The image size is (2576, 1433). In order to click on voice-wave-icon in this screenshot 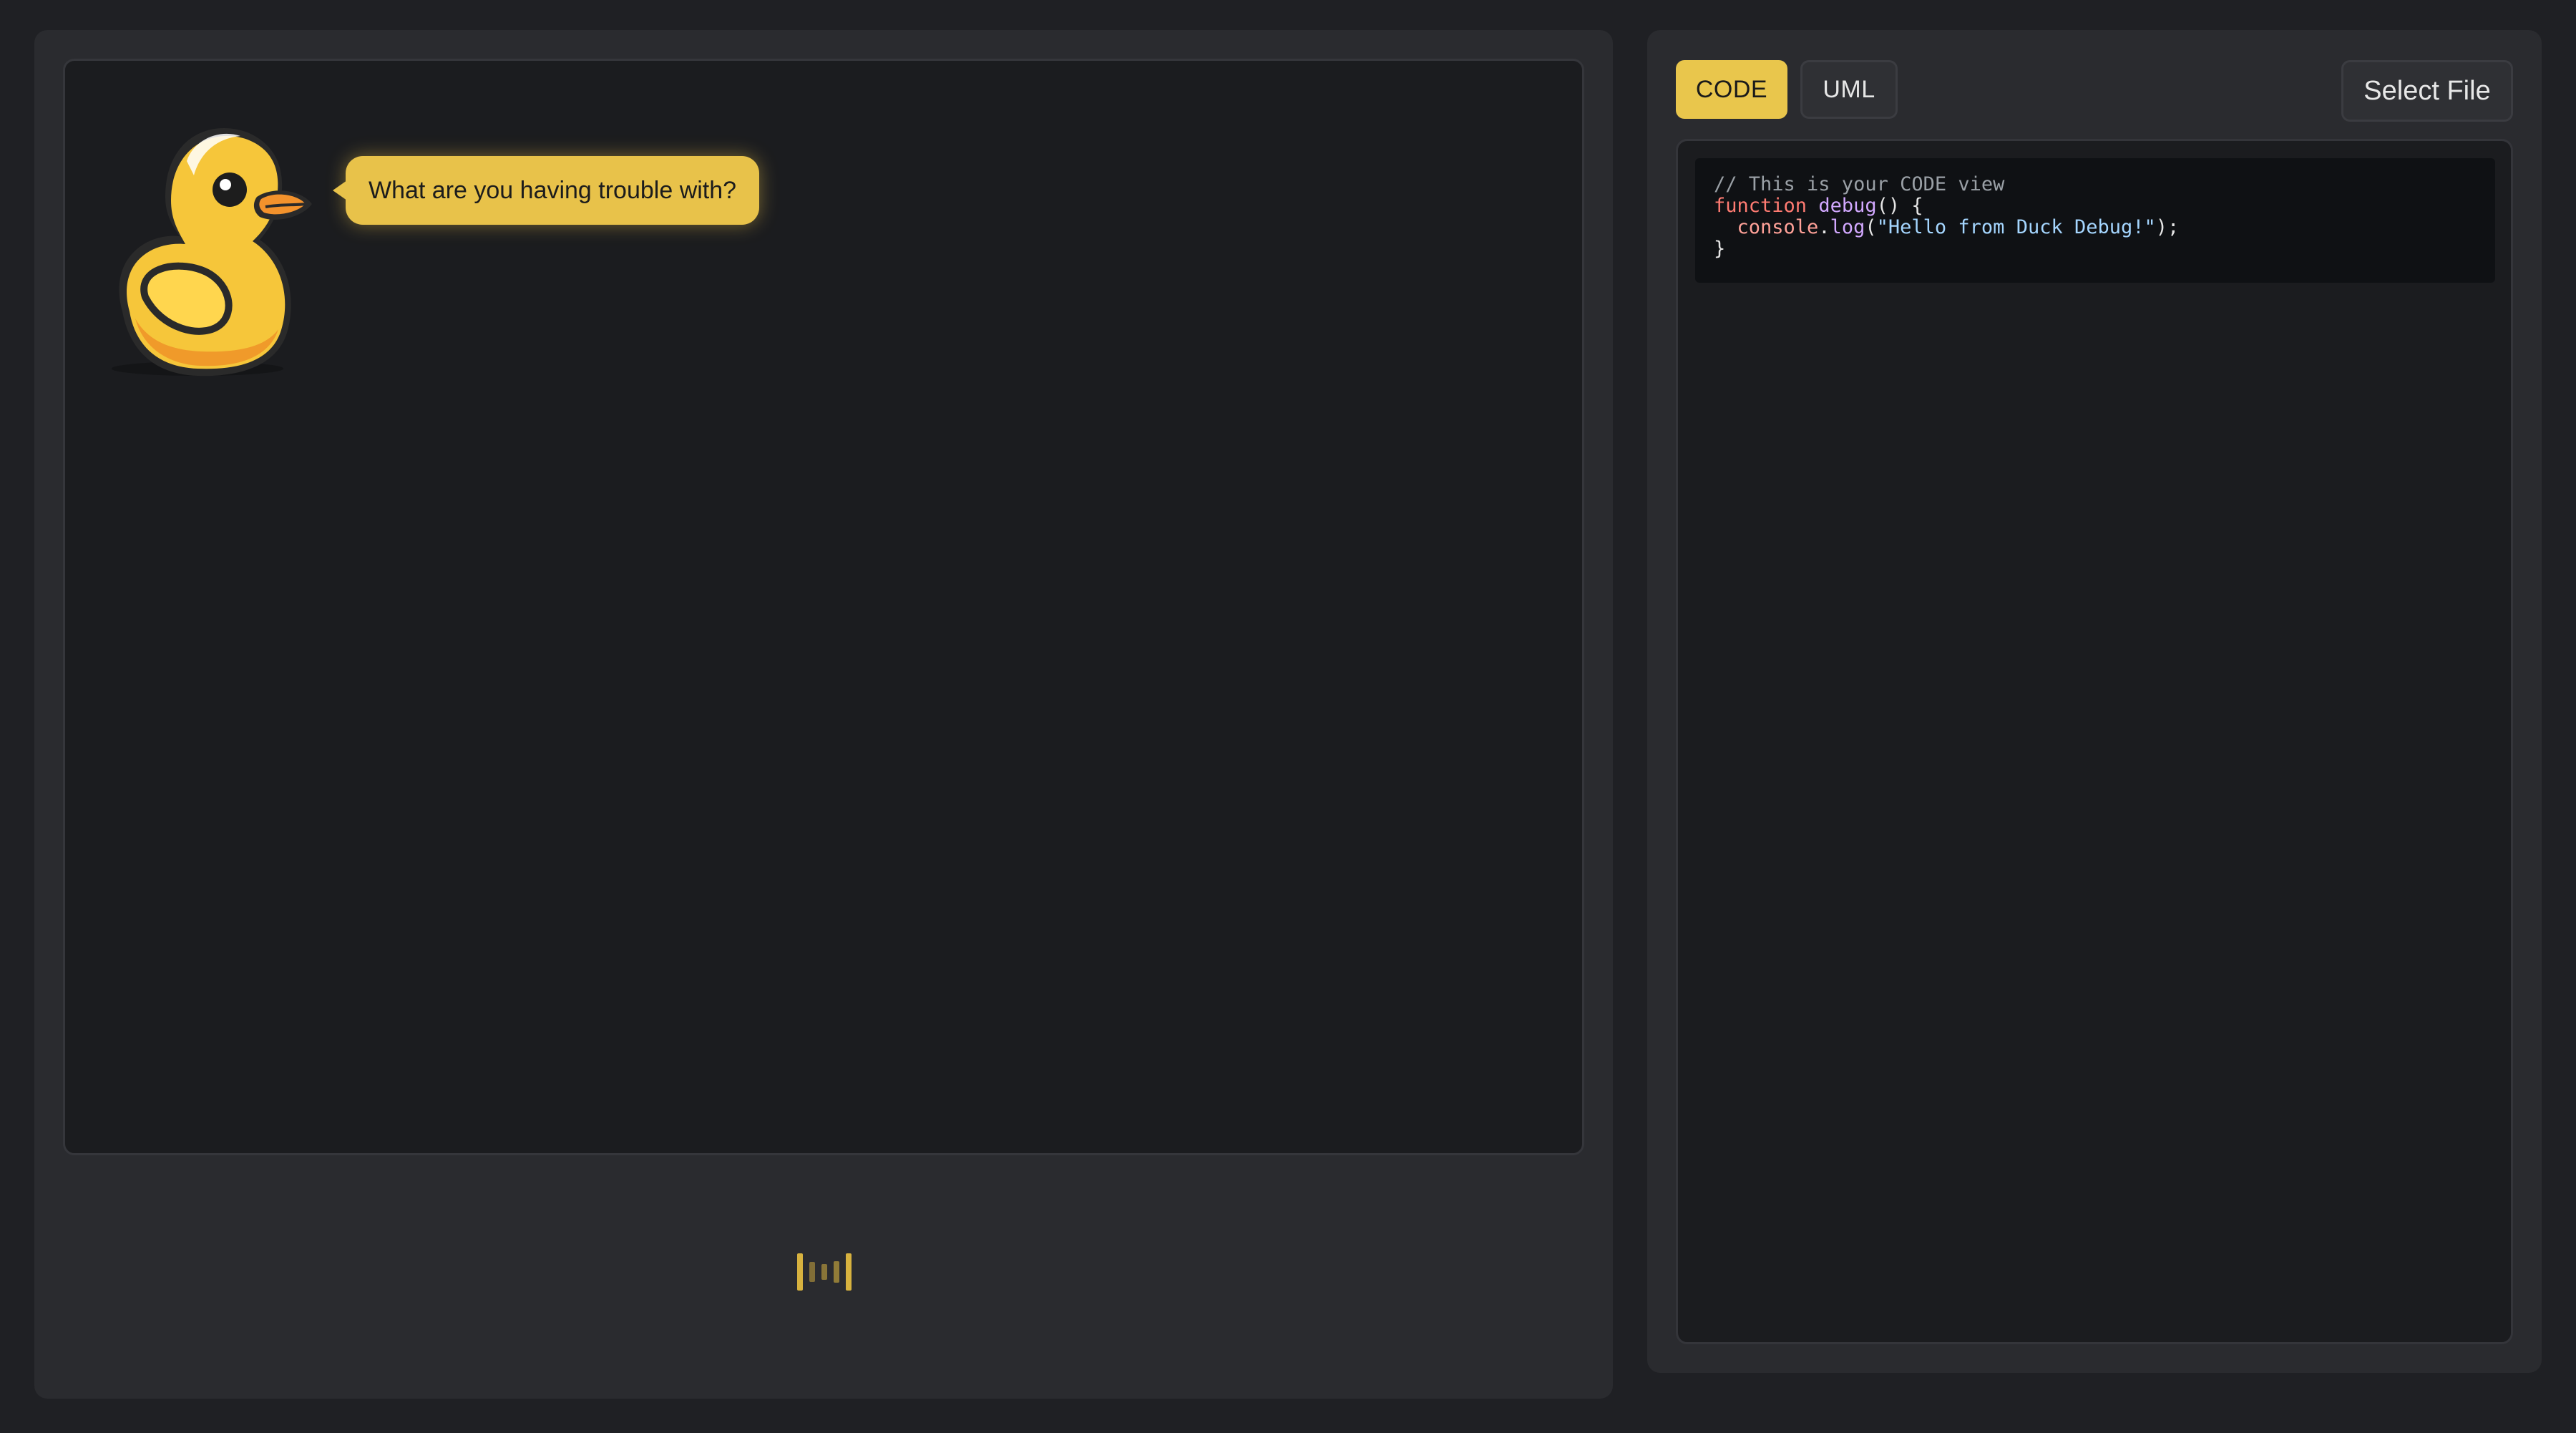, I will do `click(824, 1272)`.